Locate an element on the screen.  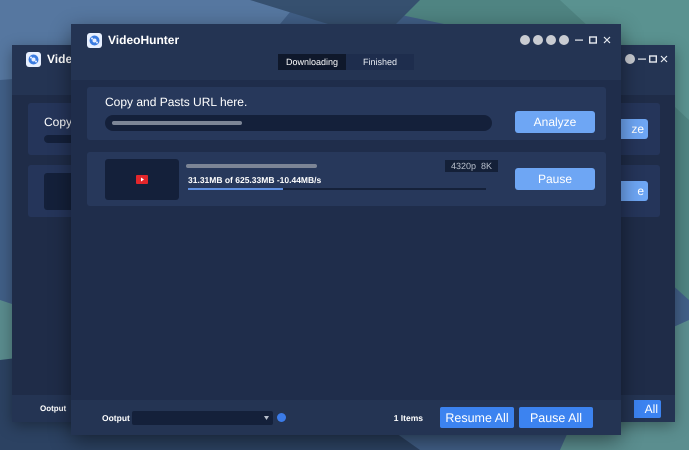
quality-badge: 4320p 8K is located at coordinates (471, 166).